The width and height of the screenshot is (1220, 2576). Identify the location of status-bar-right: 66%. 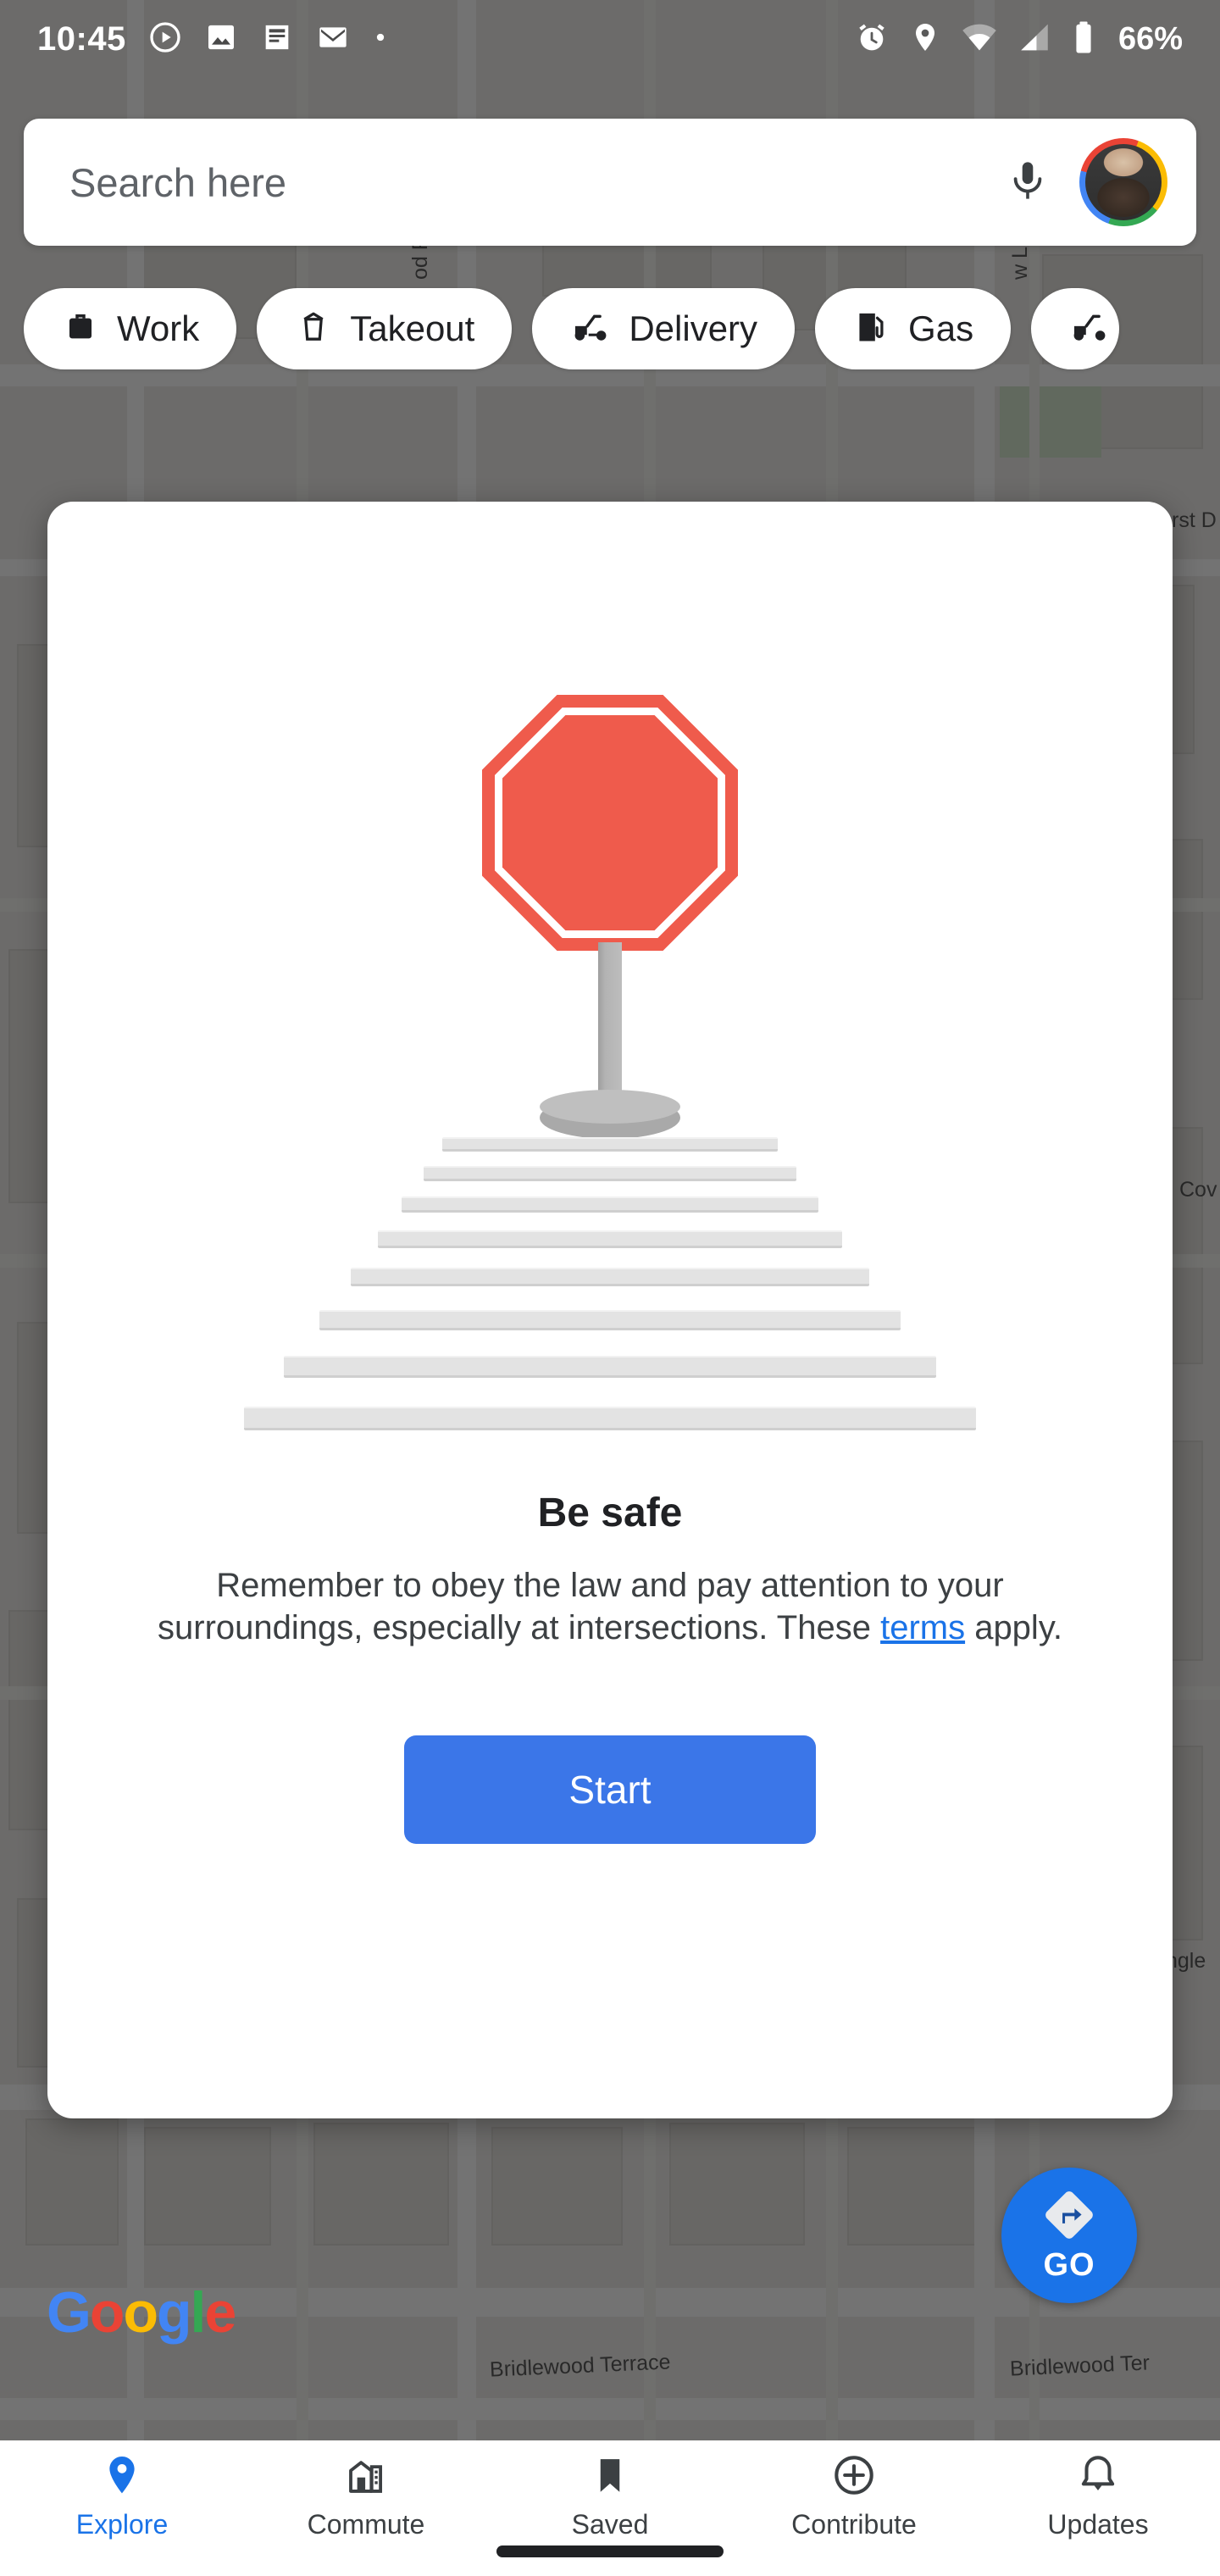
(1018, 39).